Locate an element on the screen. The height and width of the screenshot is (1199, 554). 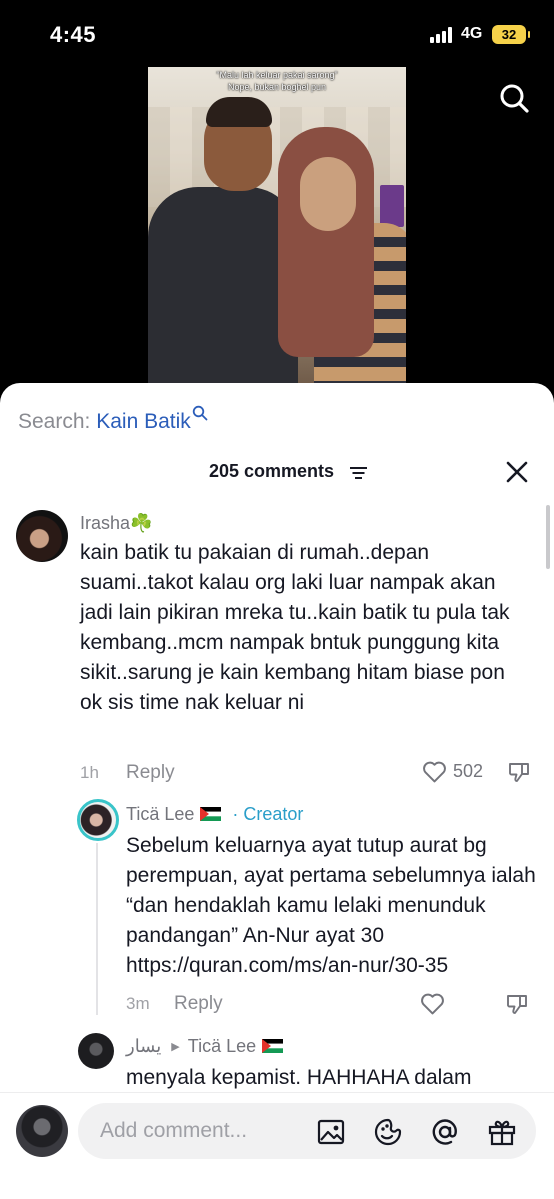
close-icon is located at coordinates (517, 472).